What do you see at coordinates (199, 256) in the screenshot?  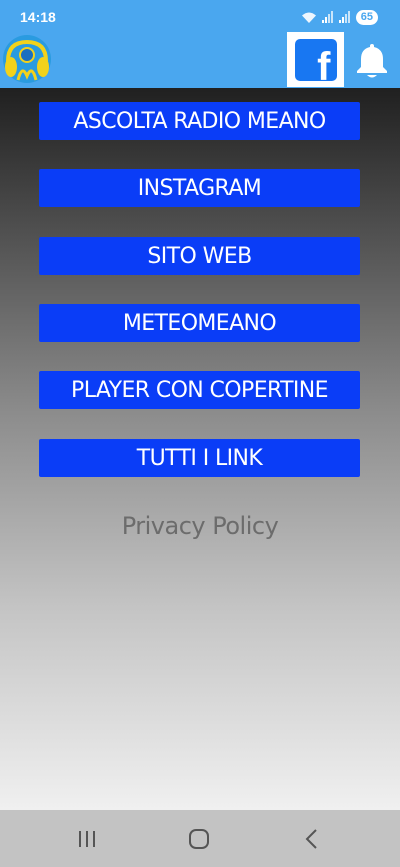 I see `sito-web-button: SITO WEB` at bounding box center [199, 256].